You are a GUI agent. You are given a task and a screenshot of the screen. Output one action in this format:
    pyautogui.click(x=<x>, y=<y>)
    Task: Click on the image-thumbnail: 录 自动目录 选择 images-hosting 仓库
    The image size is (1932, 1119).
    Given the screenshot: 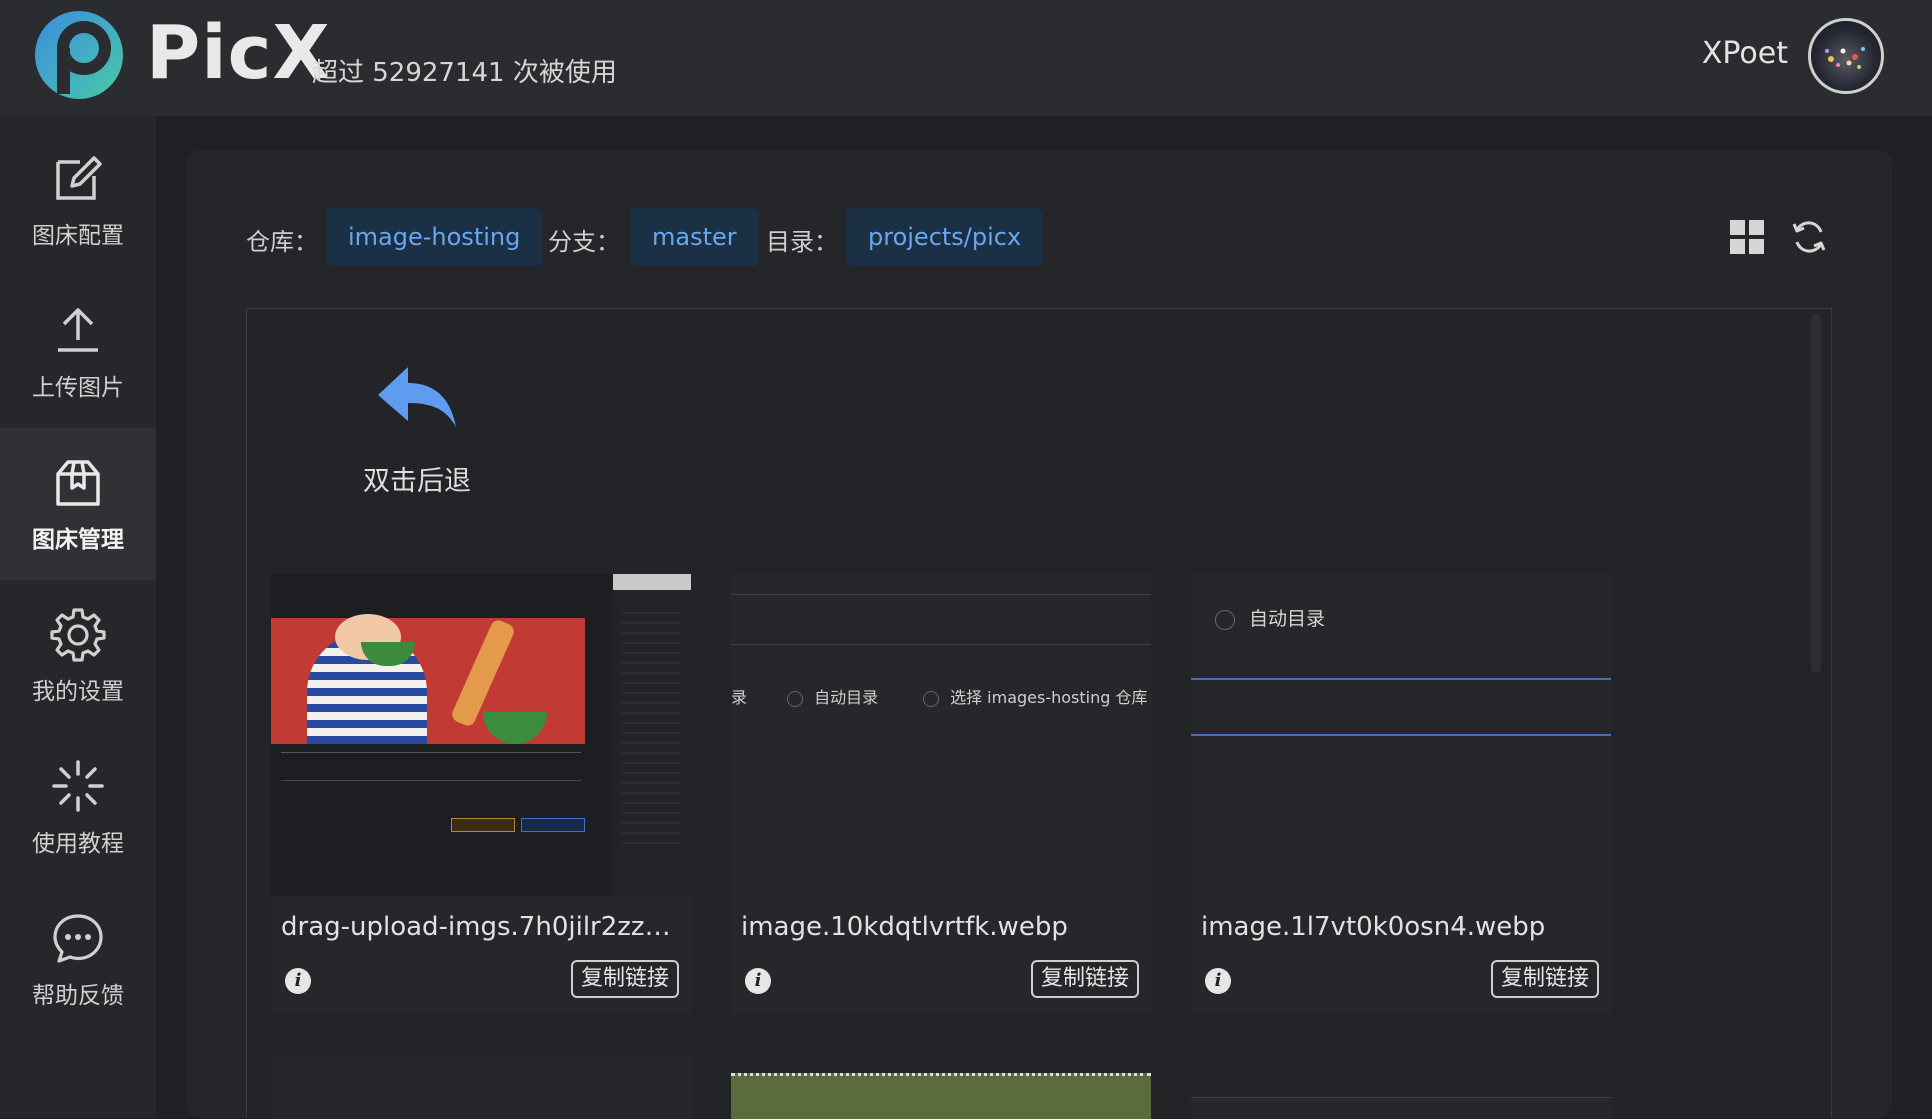 What is the action you would take?
    pyautogui.click(x=941, y=735)
    